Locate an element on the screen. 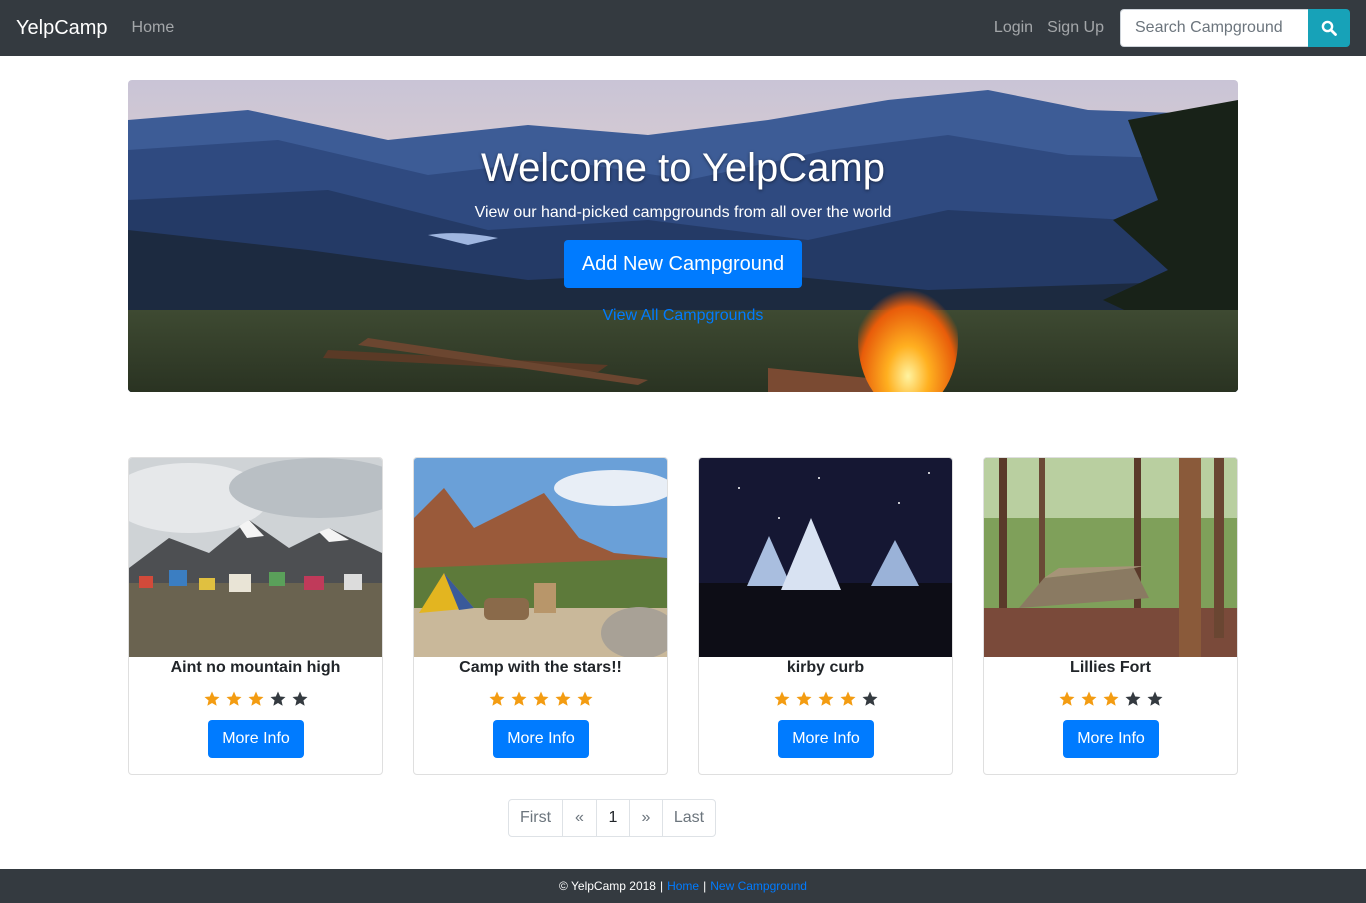 This screenshot has width=1366, height=903. navbar: YelpCamp Home Login Sign Up is located at coordinates (683, 28).